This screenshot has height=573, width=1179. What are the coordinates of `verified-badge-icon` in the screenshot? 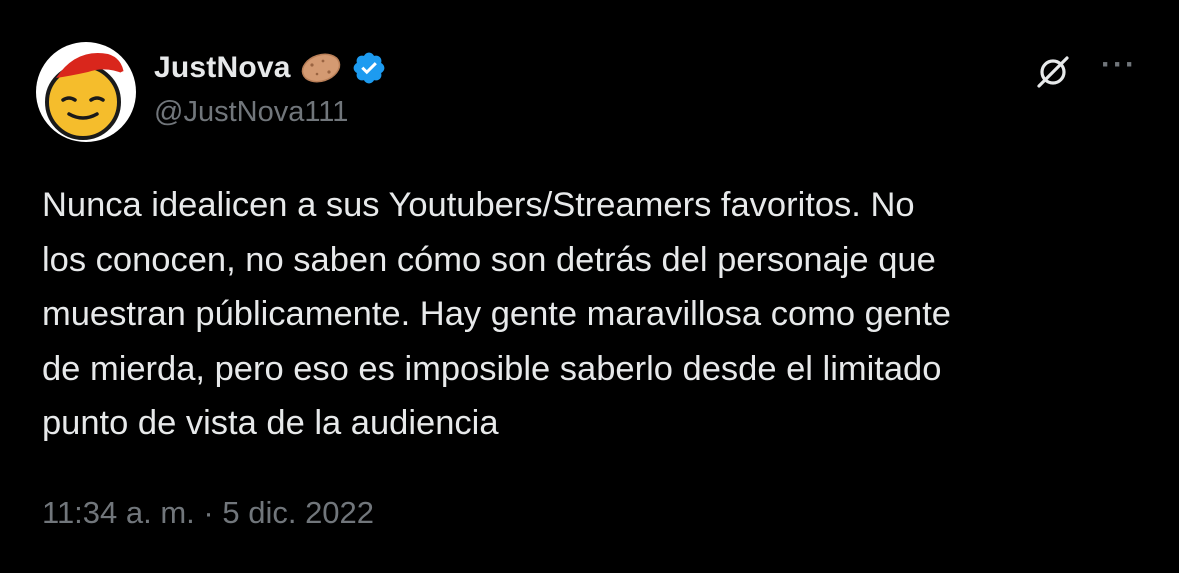 It's located at (369, 68).